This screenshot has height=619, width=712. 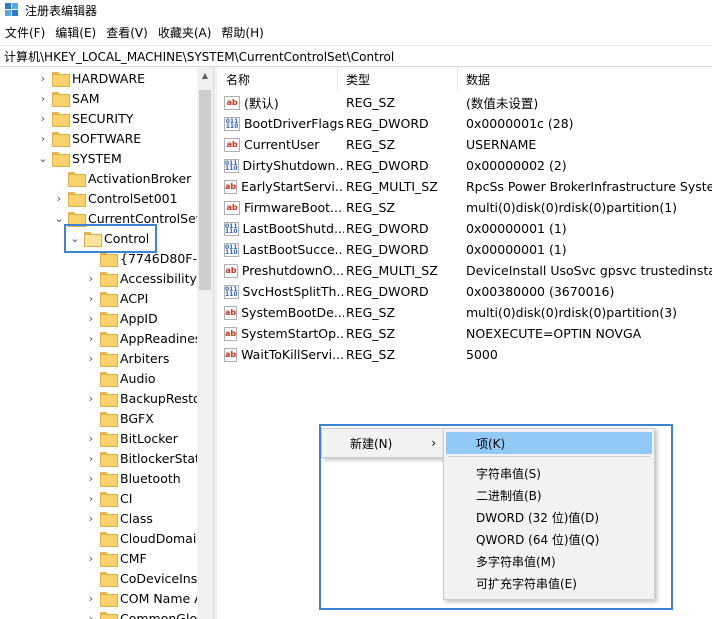 I want to click on tree-item: › AppID, so click(x=121, y=318).